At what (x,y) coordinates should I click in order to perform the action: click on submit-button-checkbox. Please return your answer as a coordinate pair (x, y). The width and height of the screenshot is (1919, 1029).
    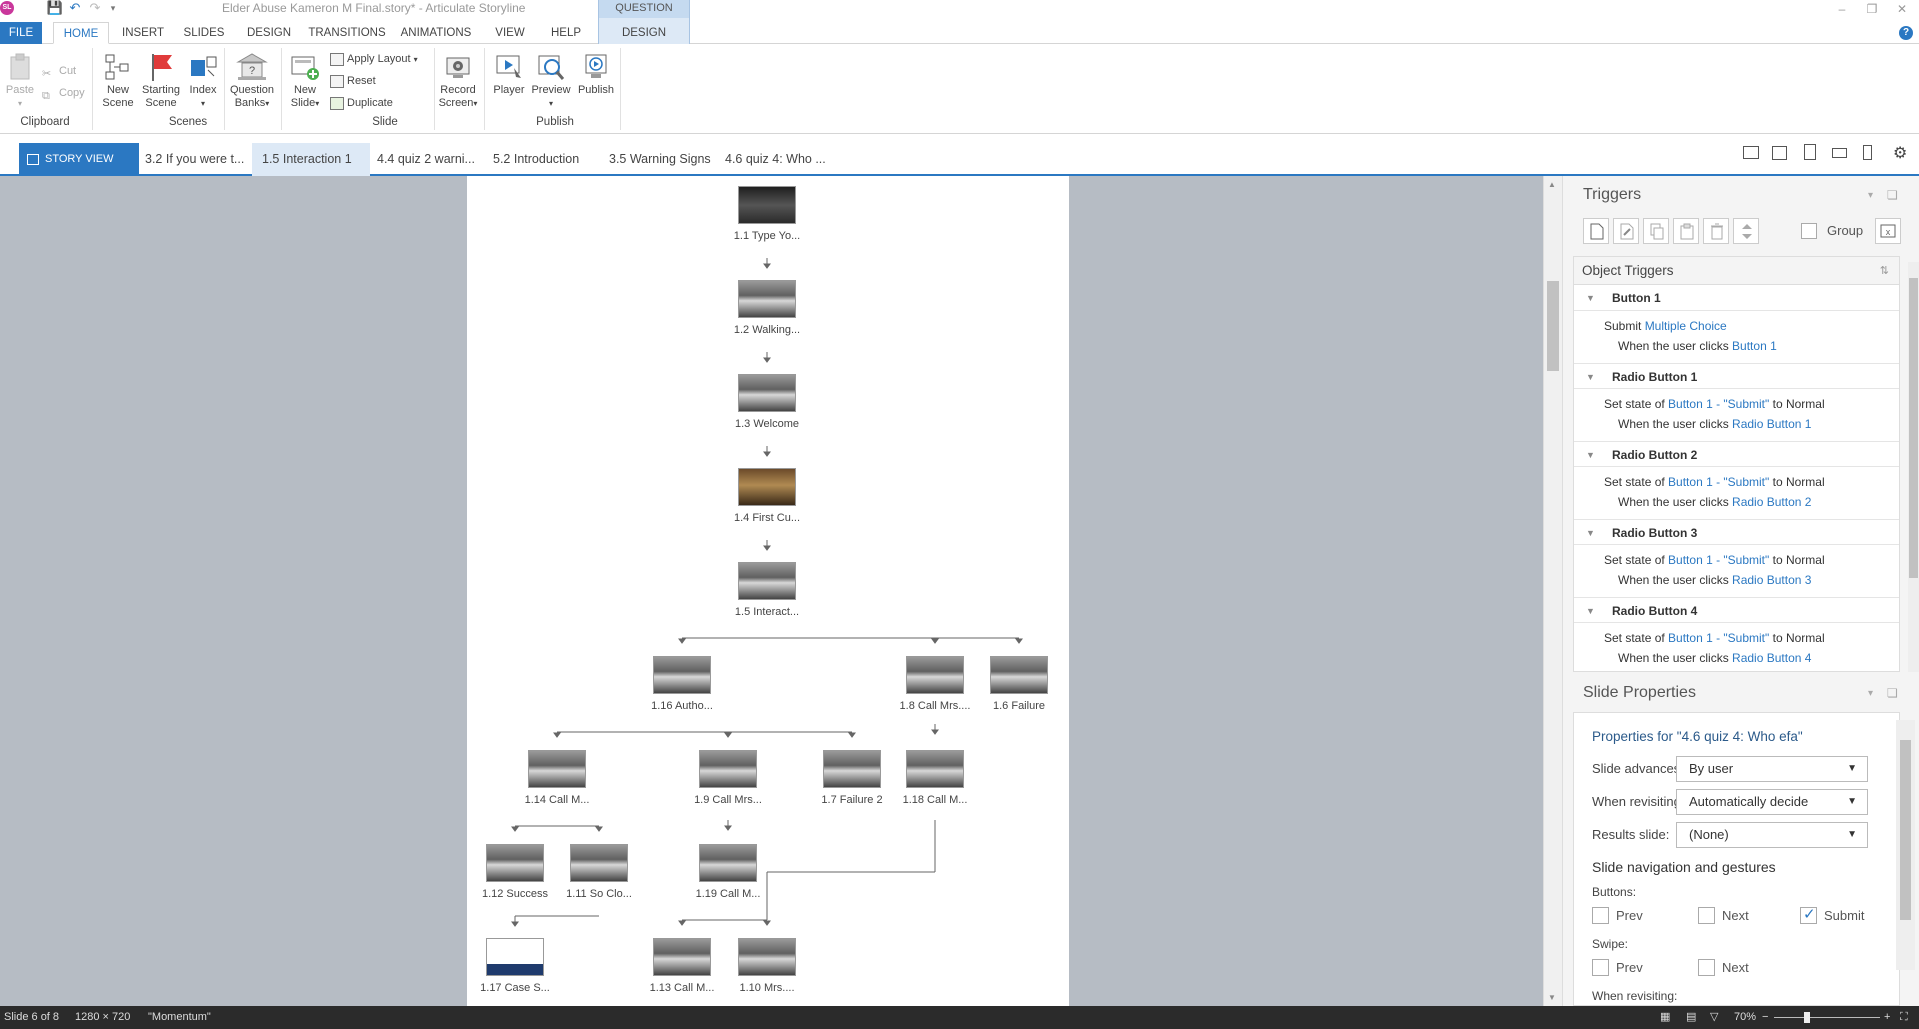
    Looking at the image, I should click on (1808, 914).